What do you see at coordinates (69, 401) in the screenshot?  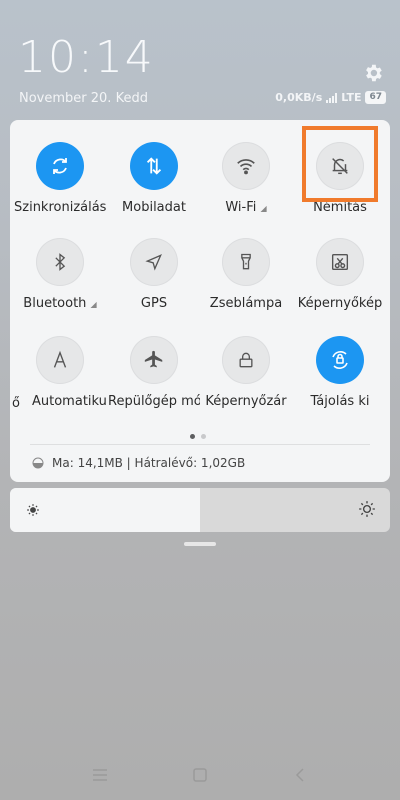 I see `tile-label: Automatikus fényerő` at bounding box center [69, 401].